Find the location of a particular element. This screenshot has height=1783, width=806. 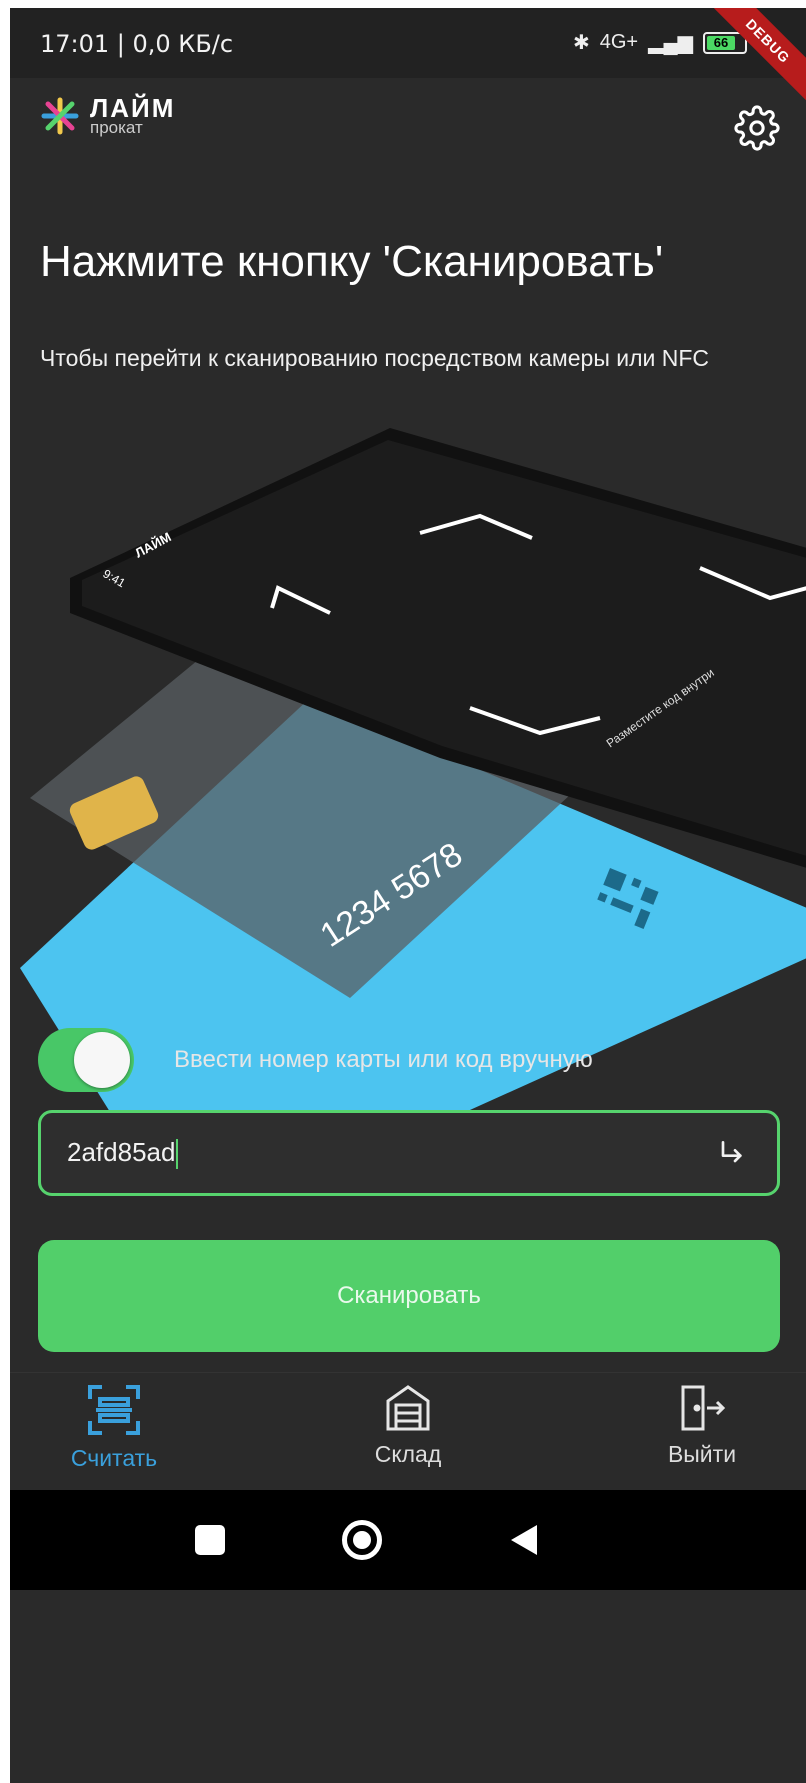

card-code-value: 2afd85ad is located at coordinates (389, 1153).